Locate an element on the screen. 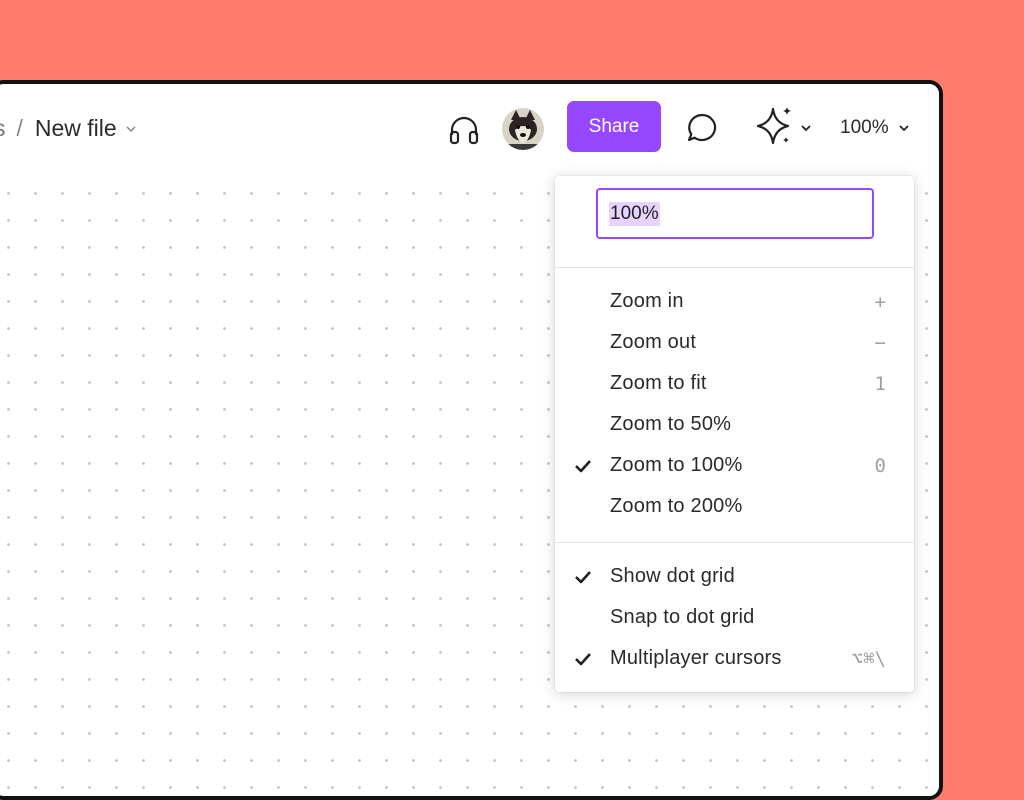 This screenshot has width=1024, height=800. breadcrumb-previous: s is located at coordinates (3, 128).